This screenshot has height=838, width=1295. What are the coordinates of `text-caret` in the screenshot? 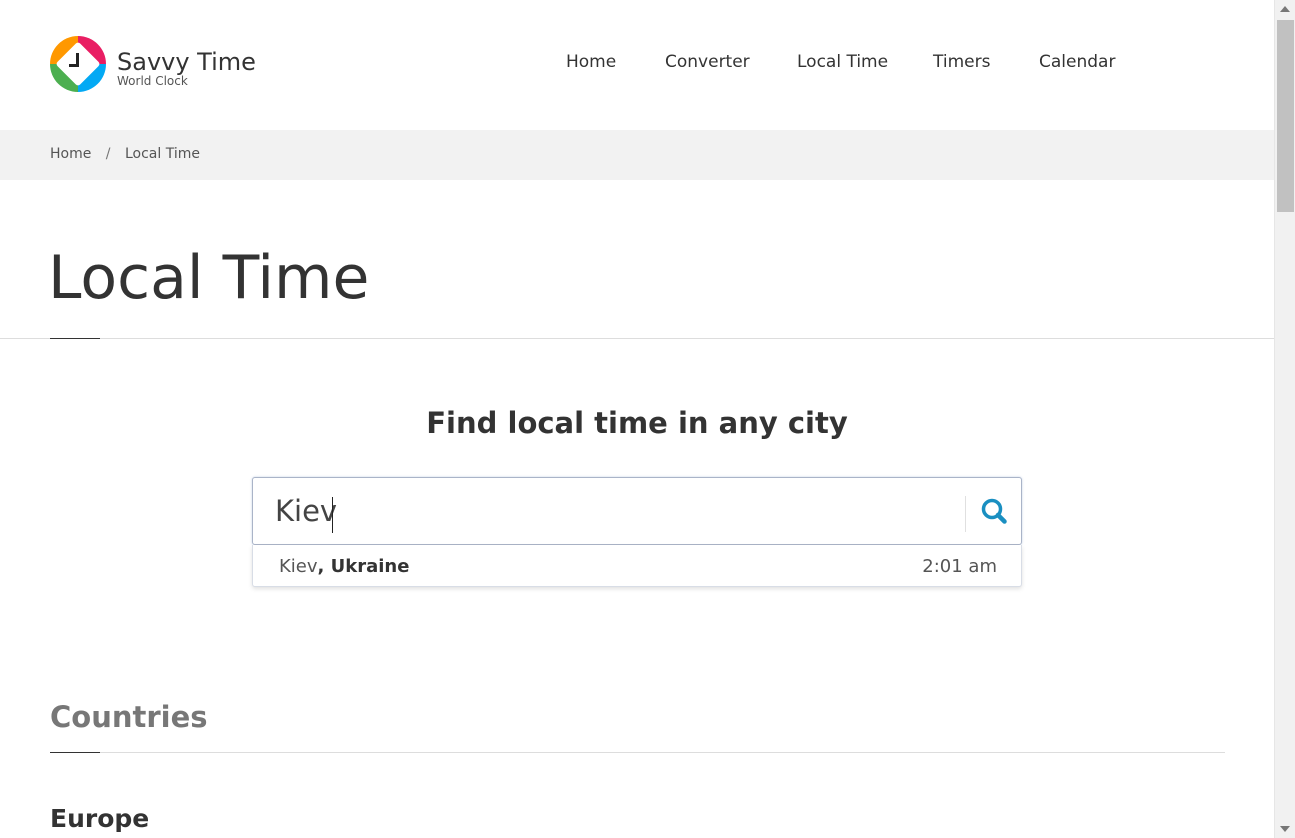 It's located at (332, 515).